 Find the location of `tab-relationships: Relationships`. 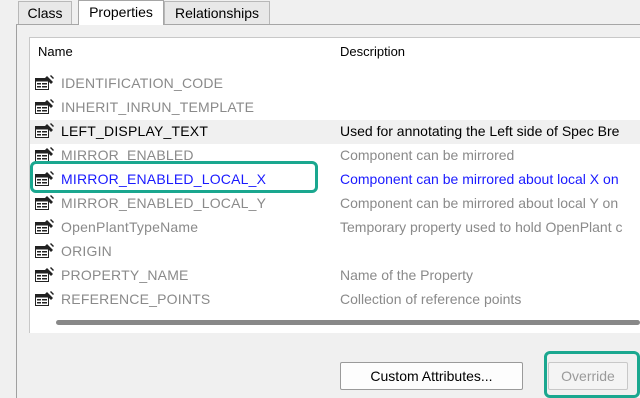

tab-relationships: Relationships is located at coordinates (217, 12).